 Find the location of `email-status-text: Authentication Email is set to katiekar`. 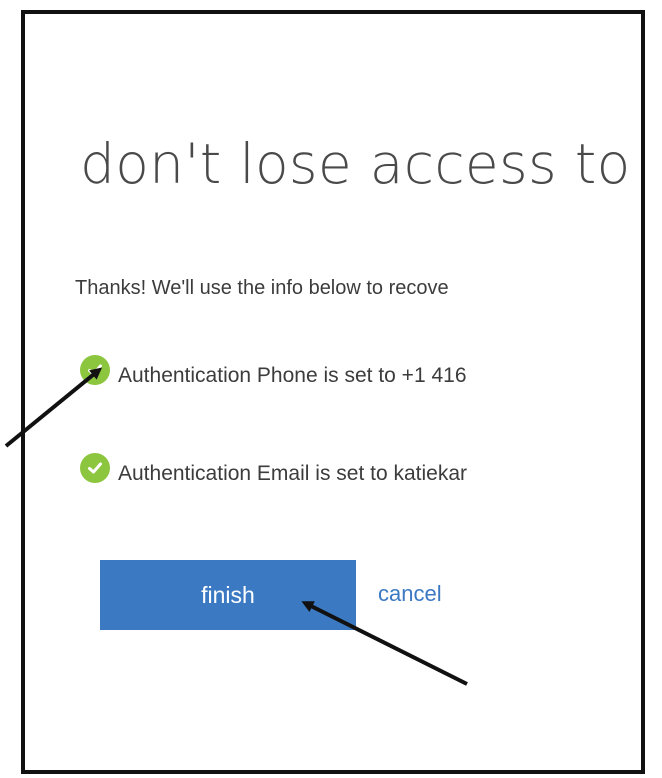

email-status-text: Authentication Email is set to katiekar is located at coordinates (293, 473).